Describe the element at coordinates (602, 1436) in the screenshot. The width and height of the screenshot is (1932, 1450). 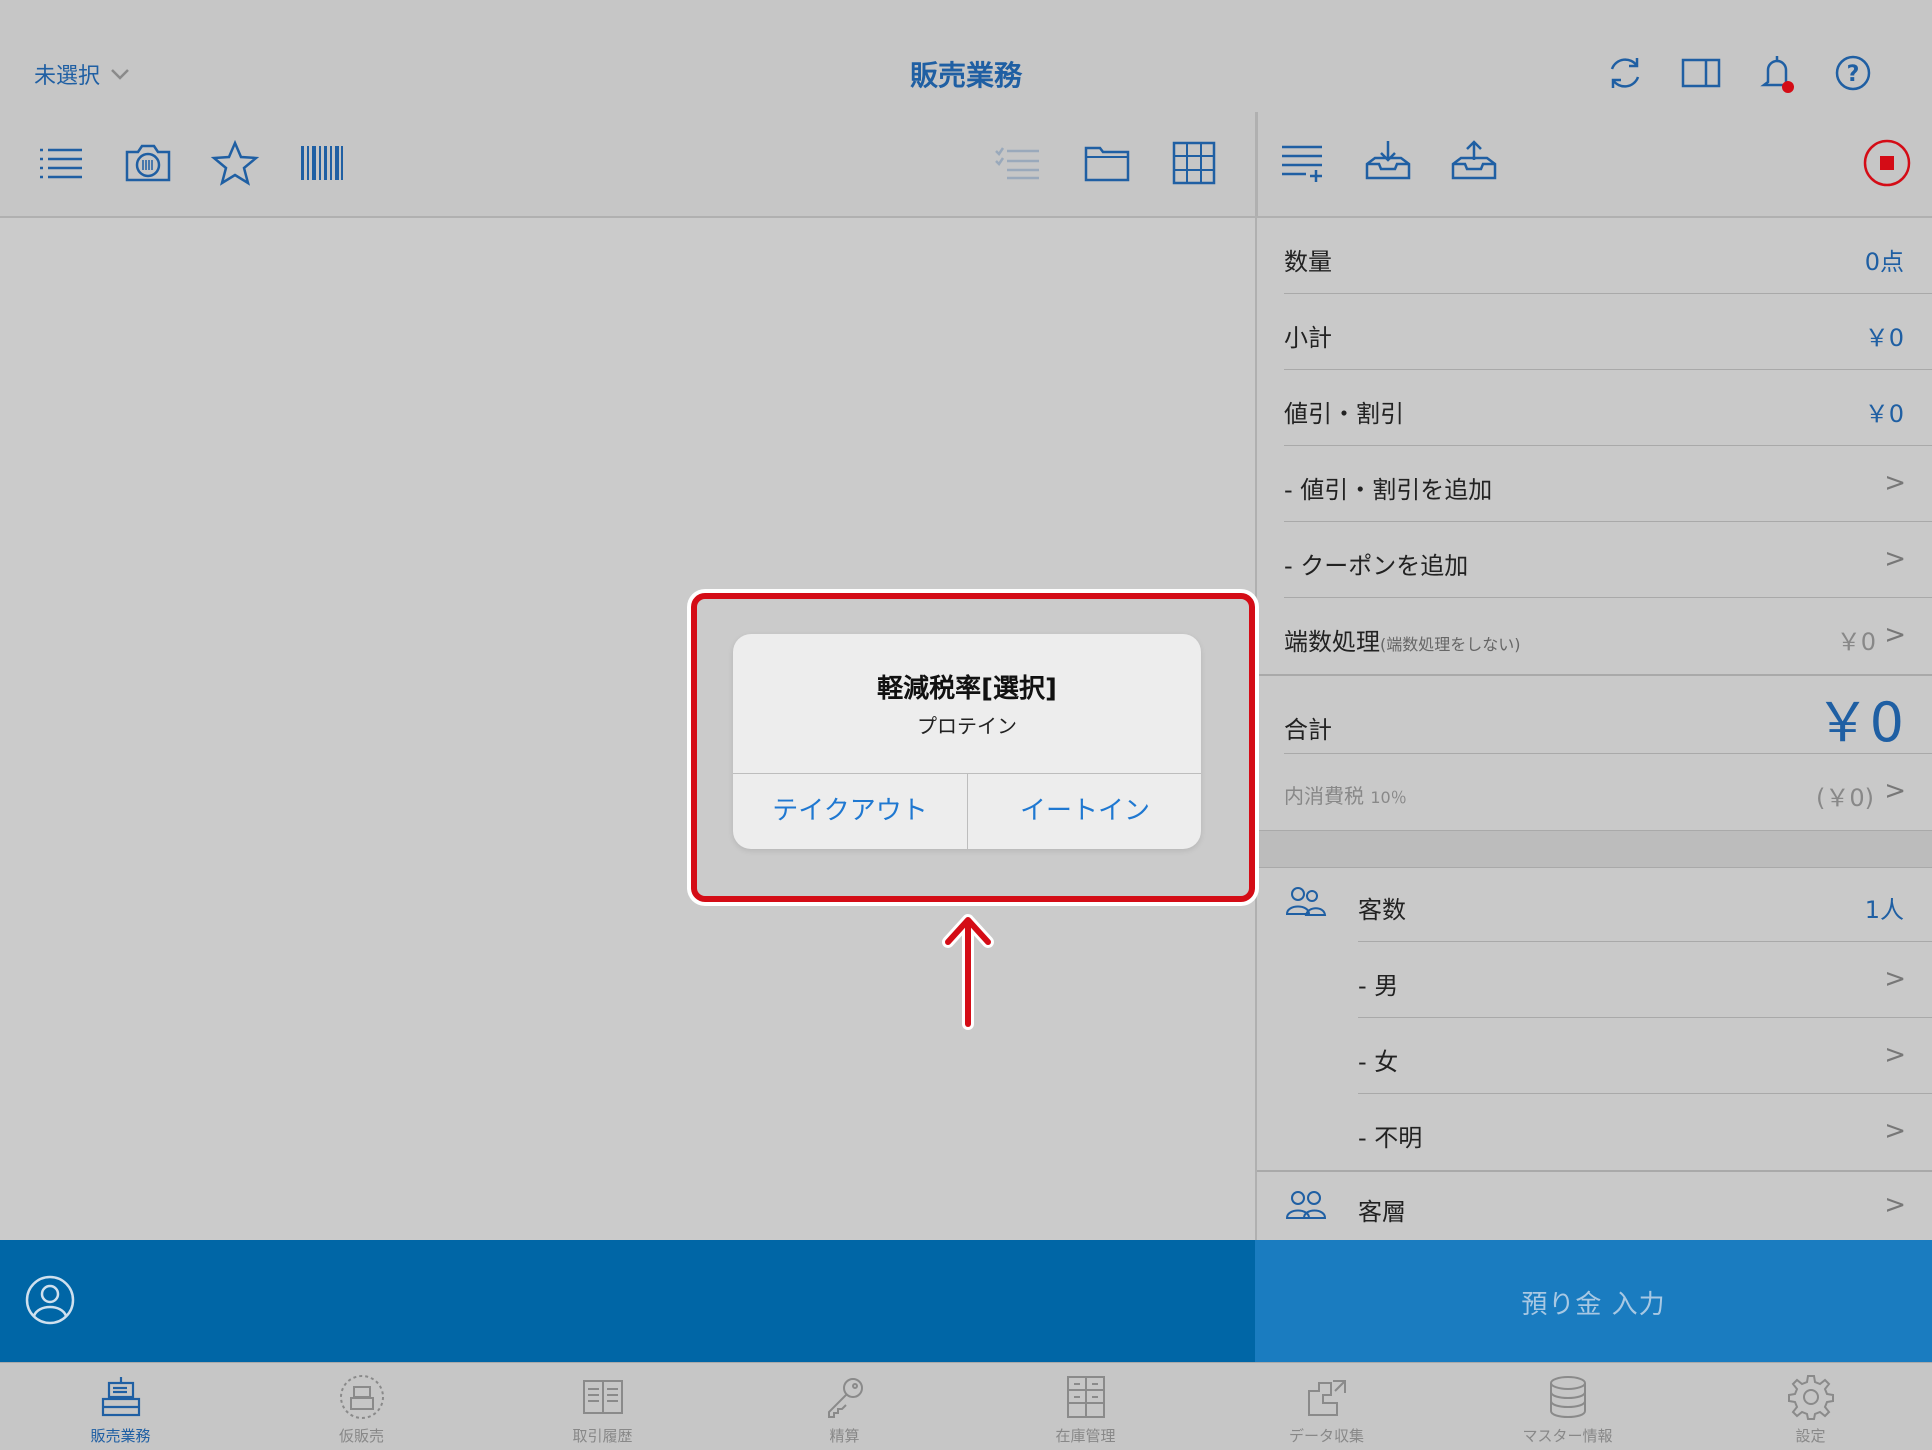
I see `tab-label: 取引履歴` at that location.